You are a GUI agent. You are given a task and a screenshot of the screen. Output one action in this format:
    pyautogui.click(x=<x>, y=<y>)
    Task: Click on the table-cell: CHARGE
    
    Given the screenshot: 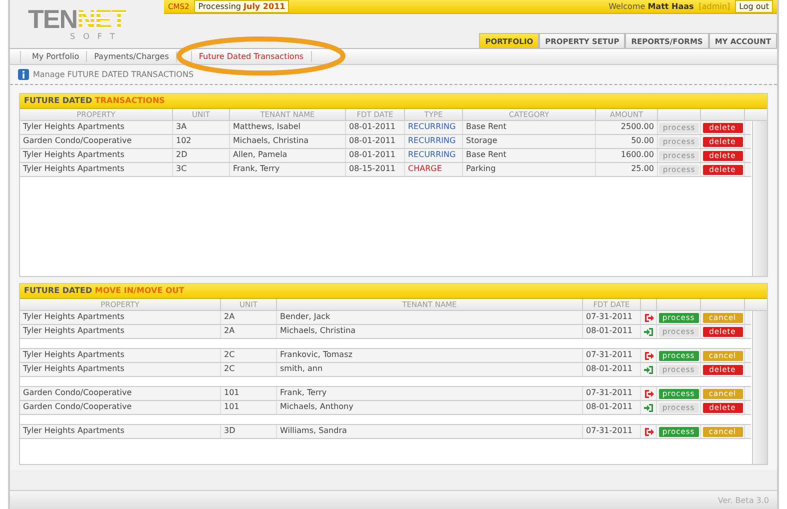 What is the action you would take?
    pyautogui.click(x=434, y=169)
    